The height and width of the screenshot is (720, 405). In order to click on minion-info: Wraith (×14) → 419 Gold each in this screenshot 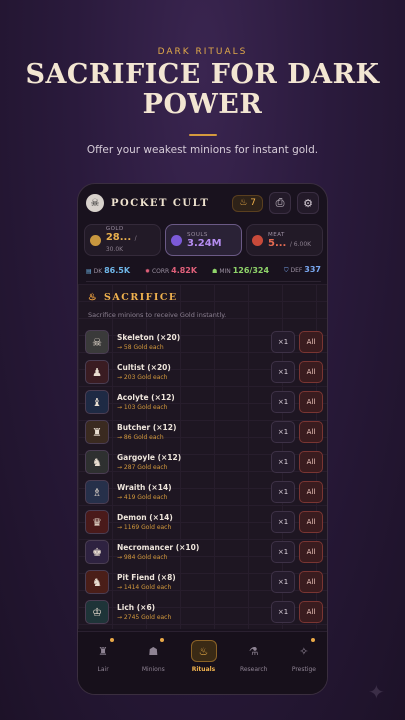, I will do `click(194, 492)`.